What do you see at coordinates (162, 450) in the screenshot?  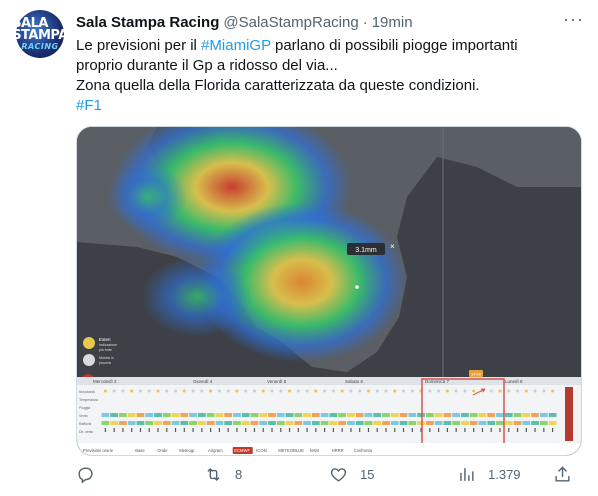 I see `bottom-menu-item: Onde` at bounding box center [162, 450].